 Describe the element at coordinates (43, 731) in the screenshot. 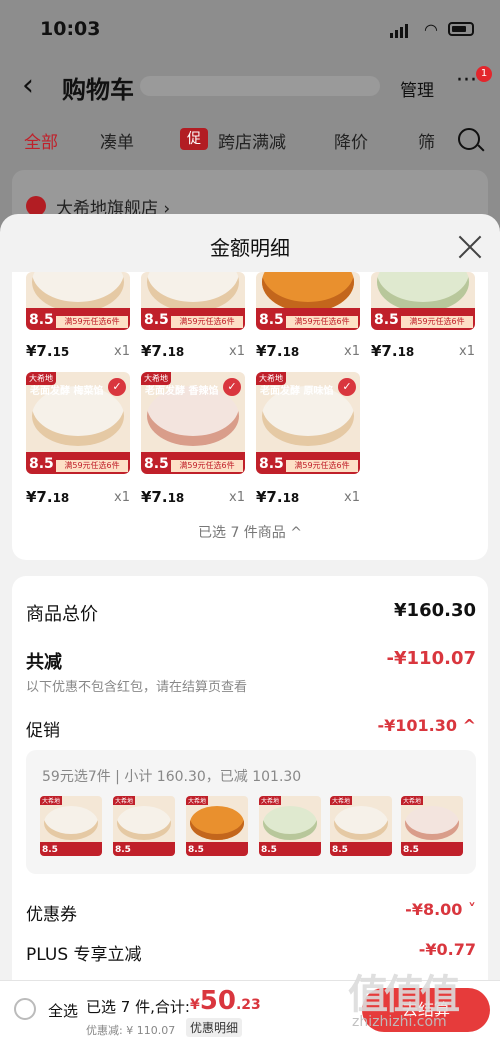

I see `promo-label: 促销` at that location.